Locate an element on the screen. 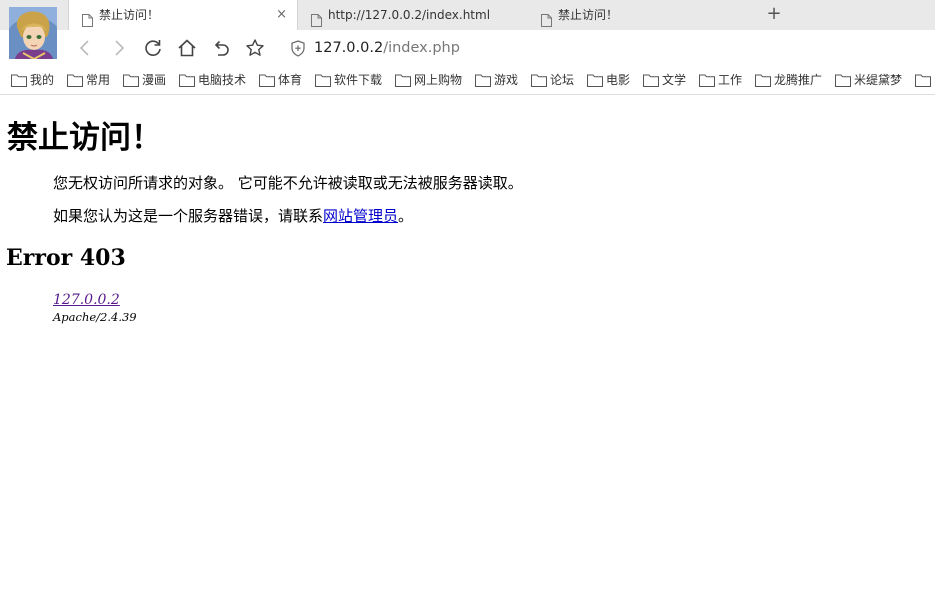  bookmark-label: 网上购物 is located at coordinates (438, 80).